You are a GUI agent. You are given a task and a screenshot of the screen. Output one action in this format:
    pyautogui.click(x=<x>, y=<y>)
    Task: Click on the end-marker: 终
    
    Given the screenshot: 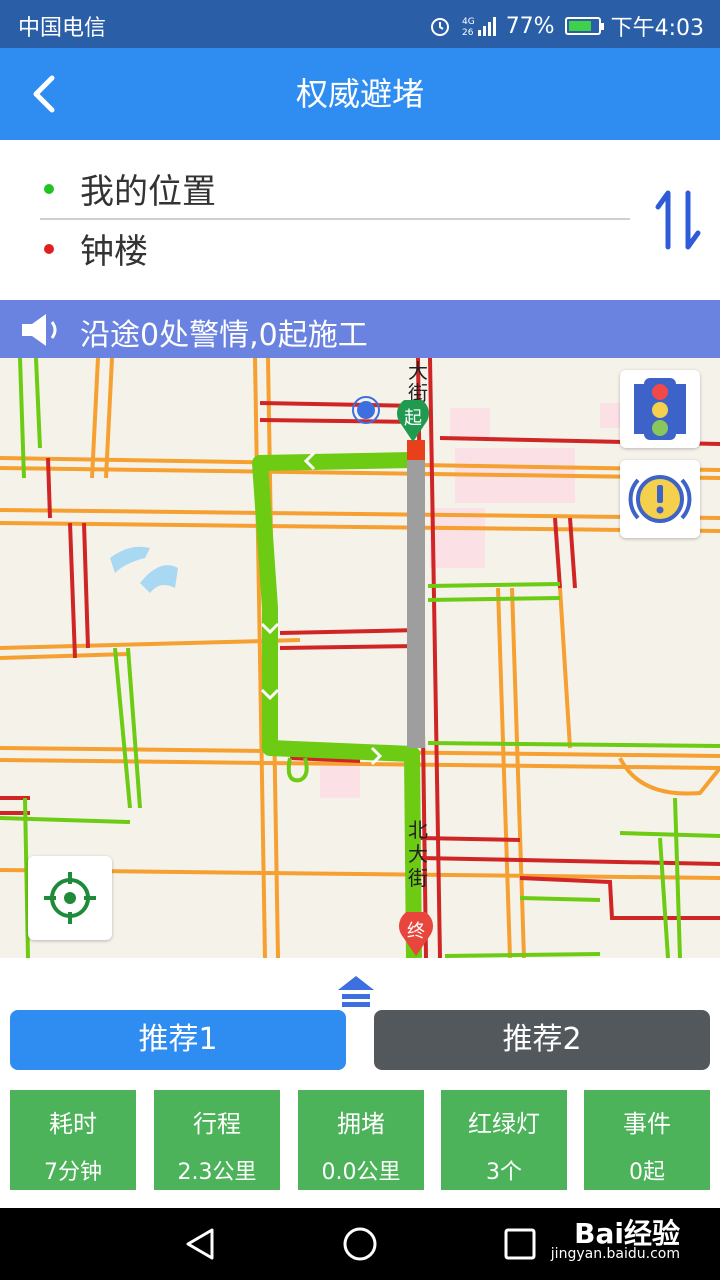 What is the action you would take?
    pyautogui.click(x=416, y=935)
    